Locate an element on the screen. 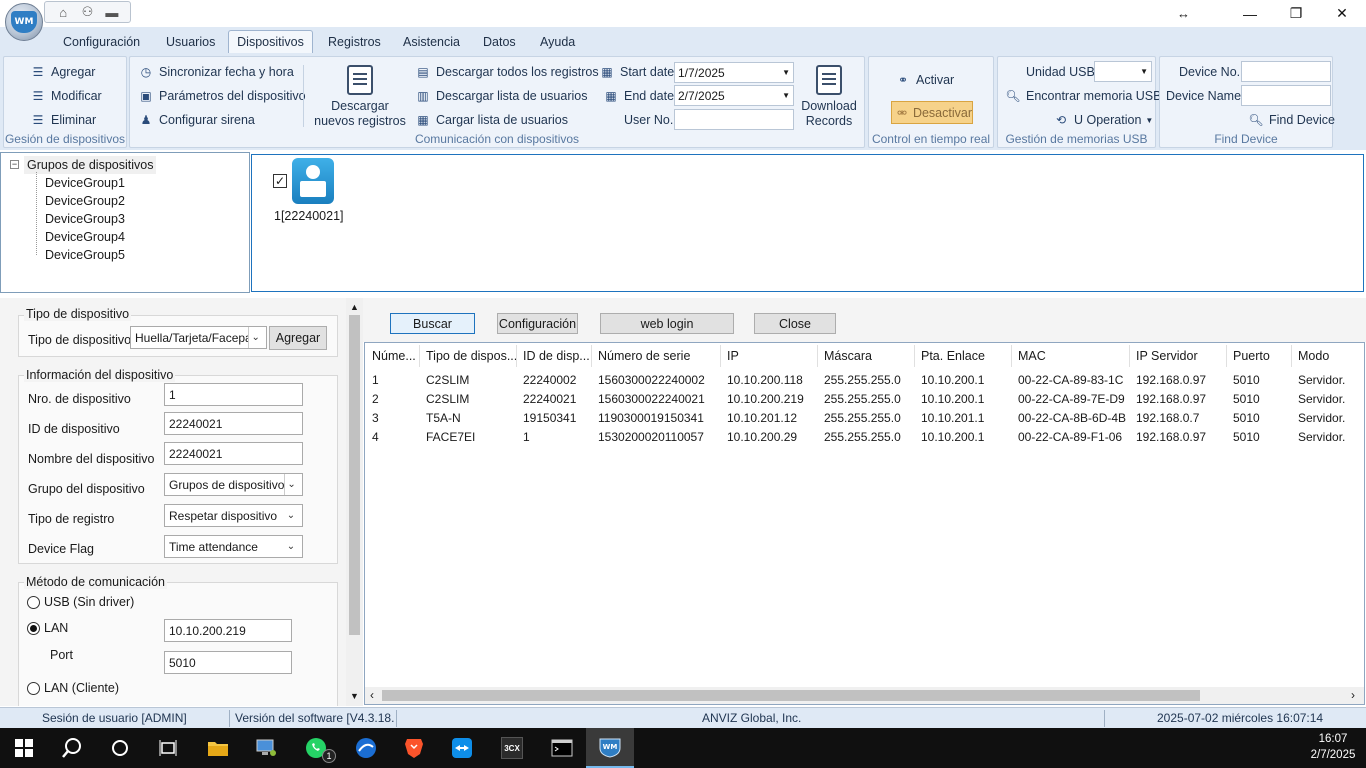 This screenshot has height=768, width=1366. tree-item-group4: DeviceGroup4 is located at coordinates (85, 237).